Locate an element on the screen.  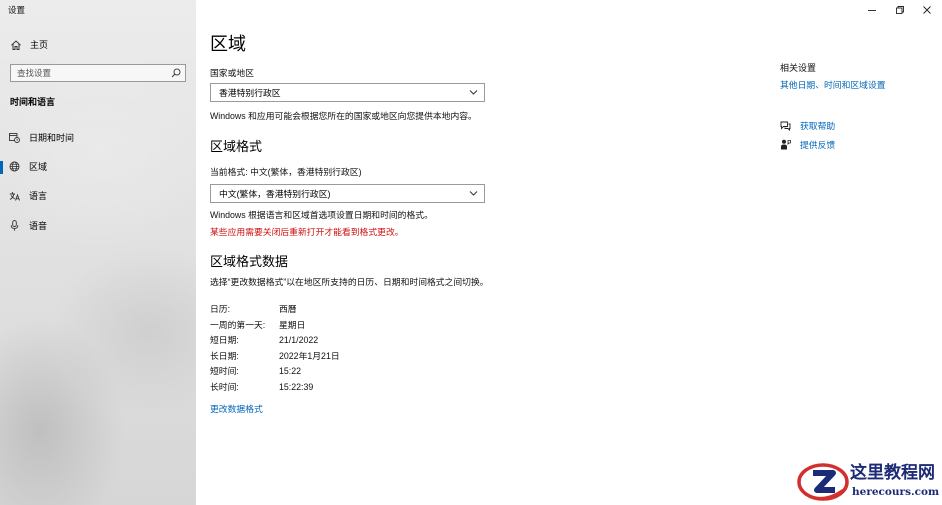
additional-settings-link: 其他日期、时间和区域设置 is located at coordinates (833, 85).